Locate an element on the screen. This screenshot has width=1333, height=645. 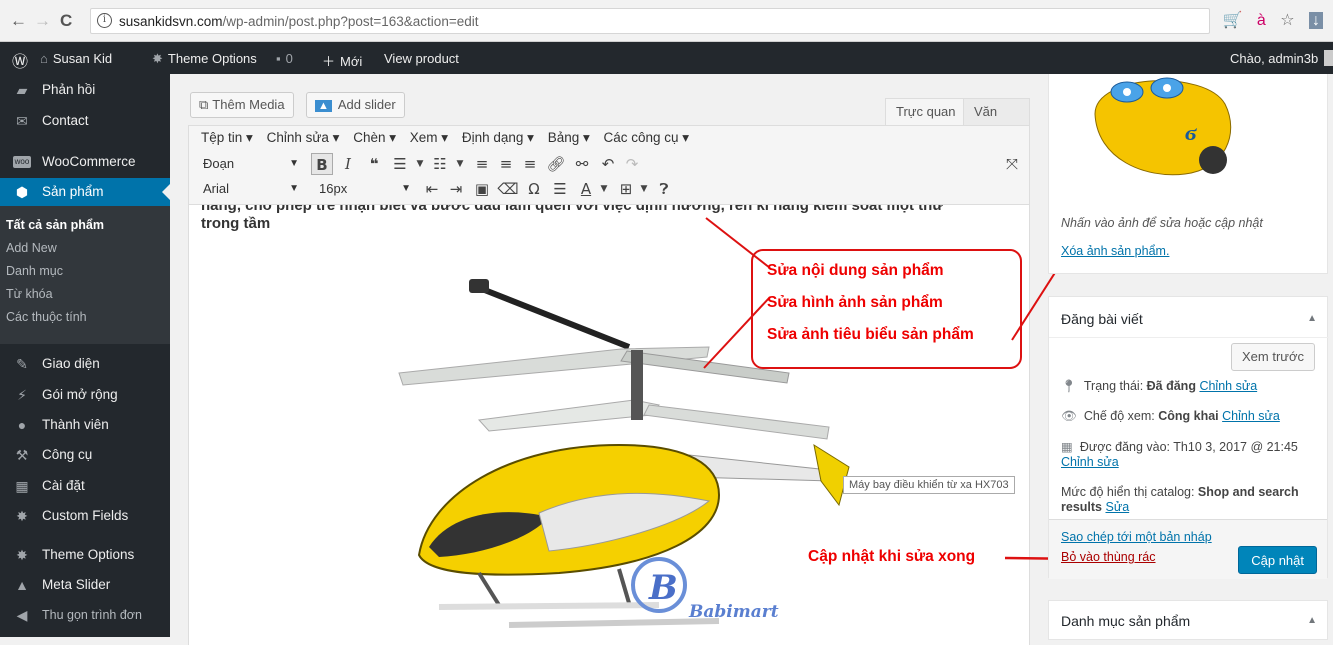
collapse-menu-button: ◀ Thu gọn trình đơn is located at coordinates (85, 615).